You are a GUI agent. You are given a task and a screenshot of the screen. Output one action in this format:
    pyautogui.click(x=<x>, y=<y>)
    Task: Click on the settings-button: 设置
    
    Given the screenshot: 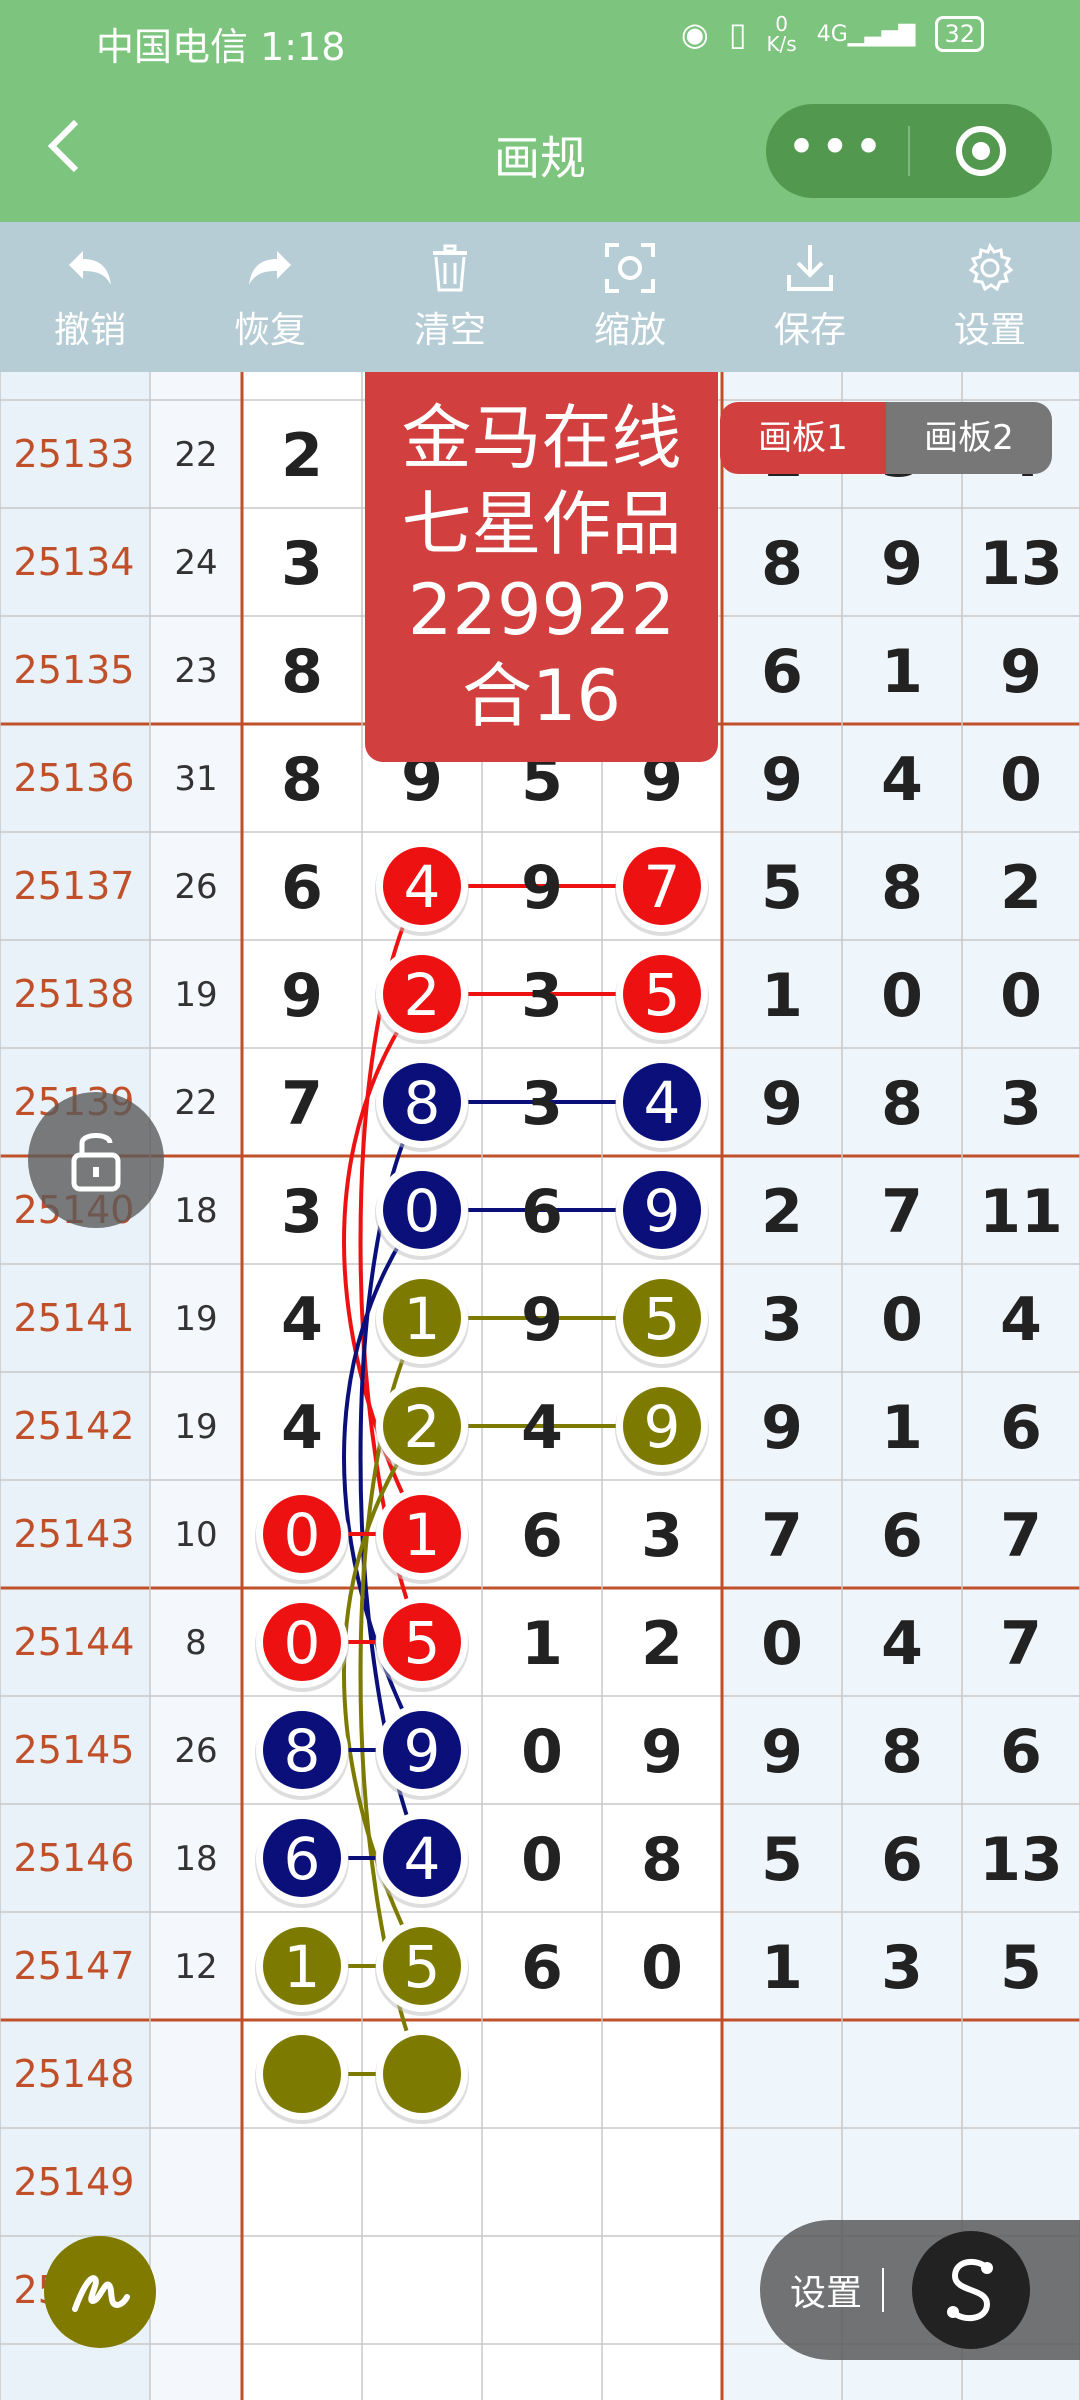 What is the action you would take?
    pyautogui.click(x=990, y=297)
    